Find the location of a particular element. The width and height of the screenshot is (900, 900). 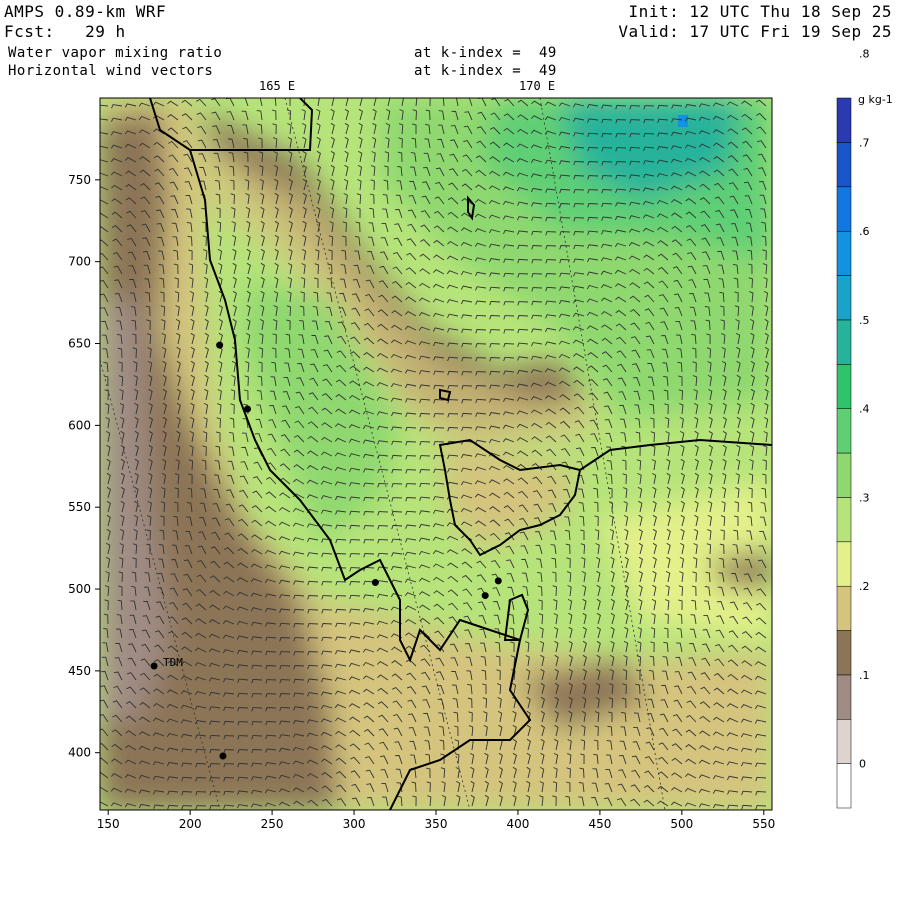

x-tick-label: 200 is located at coordinates (190, 824).